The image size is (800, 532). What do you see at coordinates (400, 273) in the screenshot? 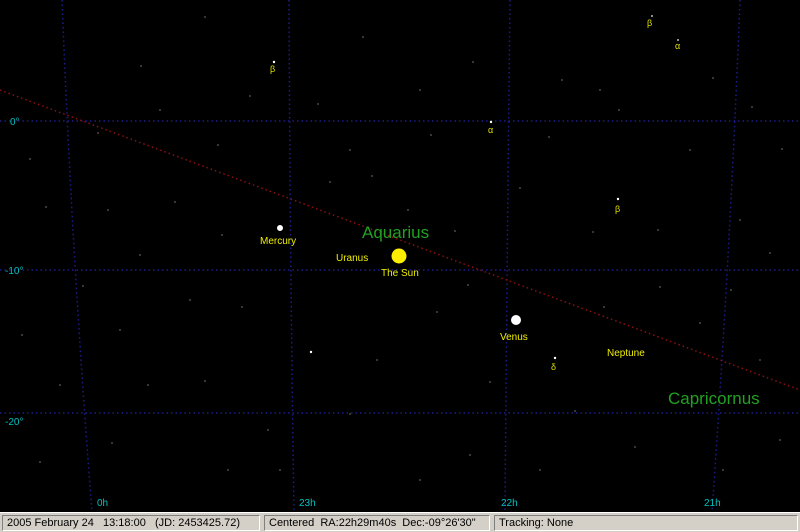
I see `sun-label: The Sun` at bounding box center [400, 273].